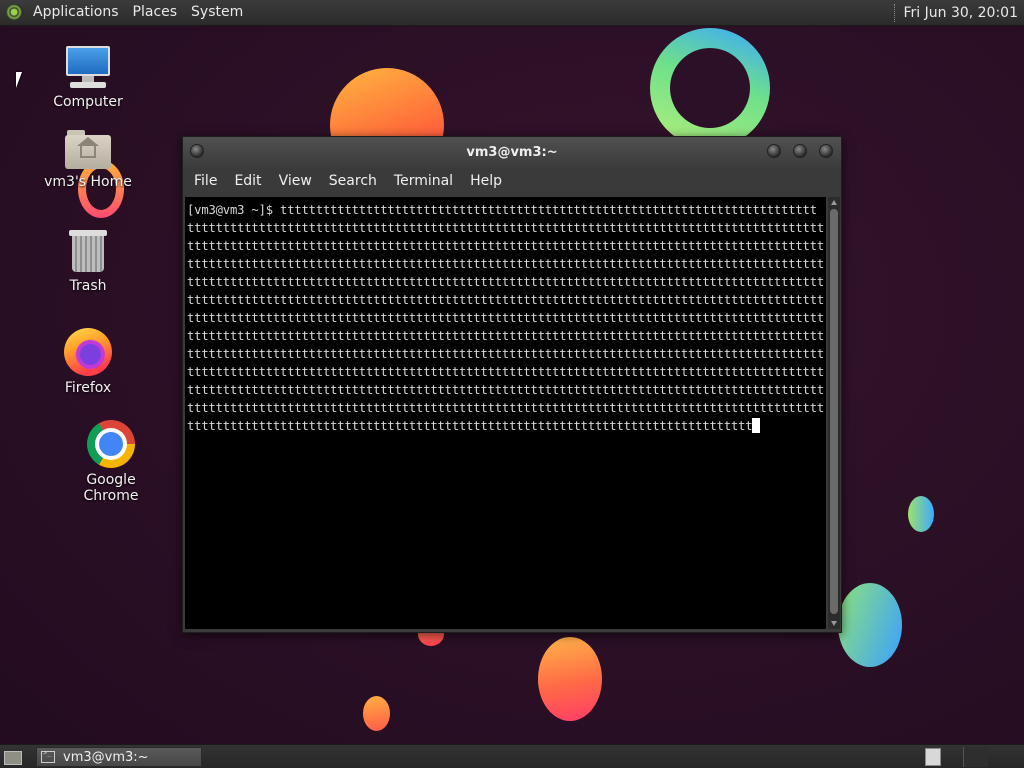  Describe the element at coordinates (963, 13) in the screenshot. I see `panel-clock: Fri Jun 30, 20:01` at that location.